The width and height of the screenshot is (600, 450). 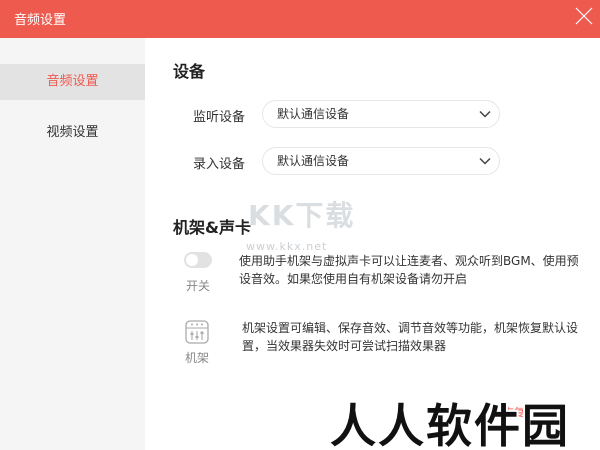 I want to click on rack-switch-toggle, so click(x=198, y=260).